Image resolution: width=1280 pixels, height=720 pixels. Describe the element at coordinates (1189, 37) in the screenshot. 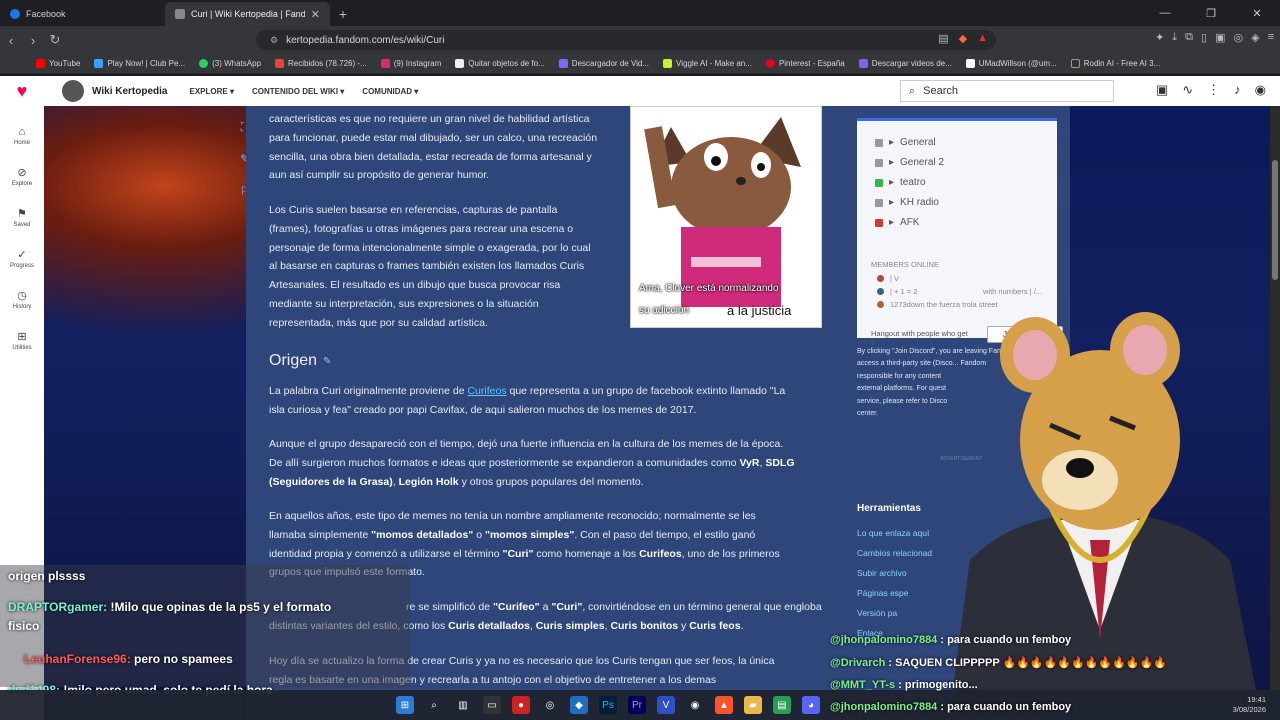

I see `screenshot-icon: ⧉` at that location.